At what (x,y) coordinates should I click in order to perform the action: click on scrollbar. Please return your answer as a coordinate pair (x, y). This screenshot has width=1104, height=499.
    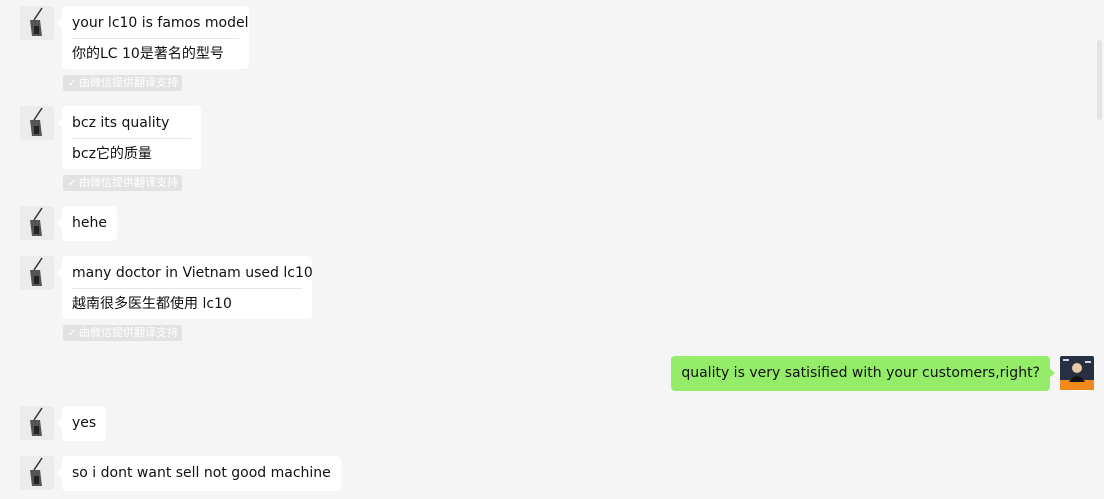
    Looking at the image, I should click on (1099, 80).